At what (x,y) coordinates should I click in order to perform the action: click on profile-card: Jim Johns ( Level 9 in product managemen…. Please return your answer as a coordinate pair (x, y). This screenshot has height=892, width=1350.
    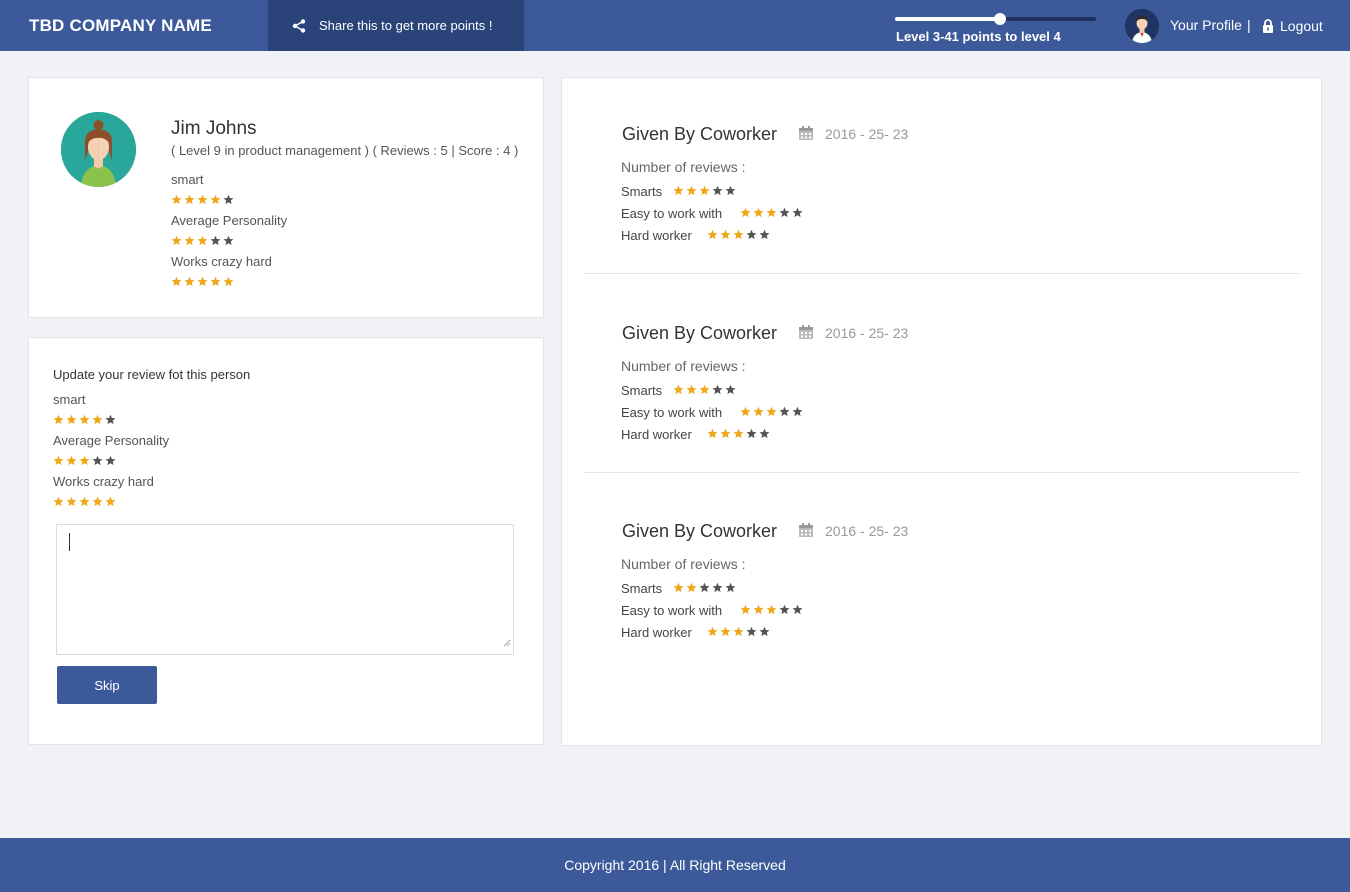
    Looking at the image, I should click on (286, 197).